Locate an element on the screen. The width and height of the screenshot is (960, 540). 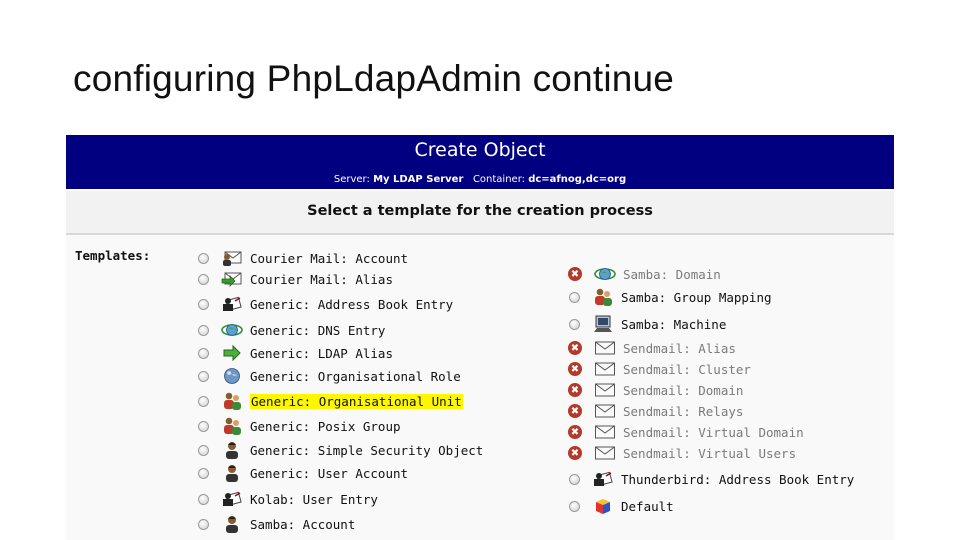
template-label: Courier Mail: Account is located at coordinates (329, 258).